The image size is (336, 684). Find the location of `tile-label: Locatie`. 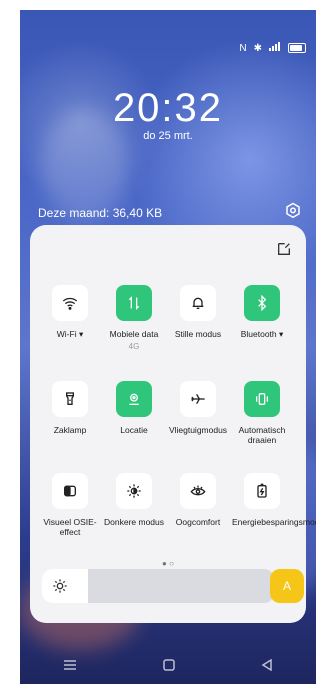

tile-label: Locatie is located at coordinates (134, 430).